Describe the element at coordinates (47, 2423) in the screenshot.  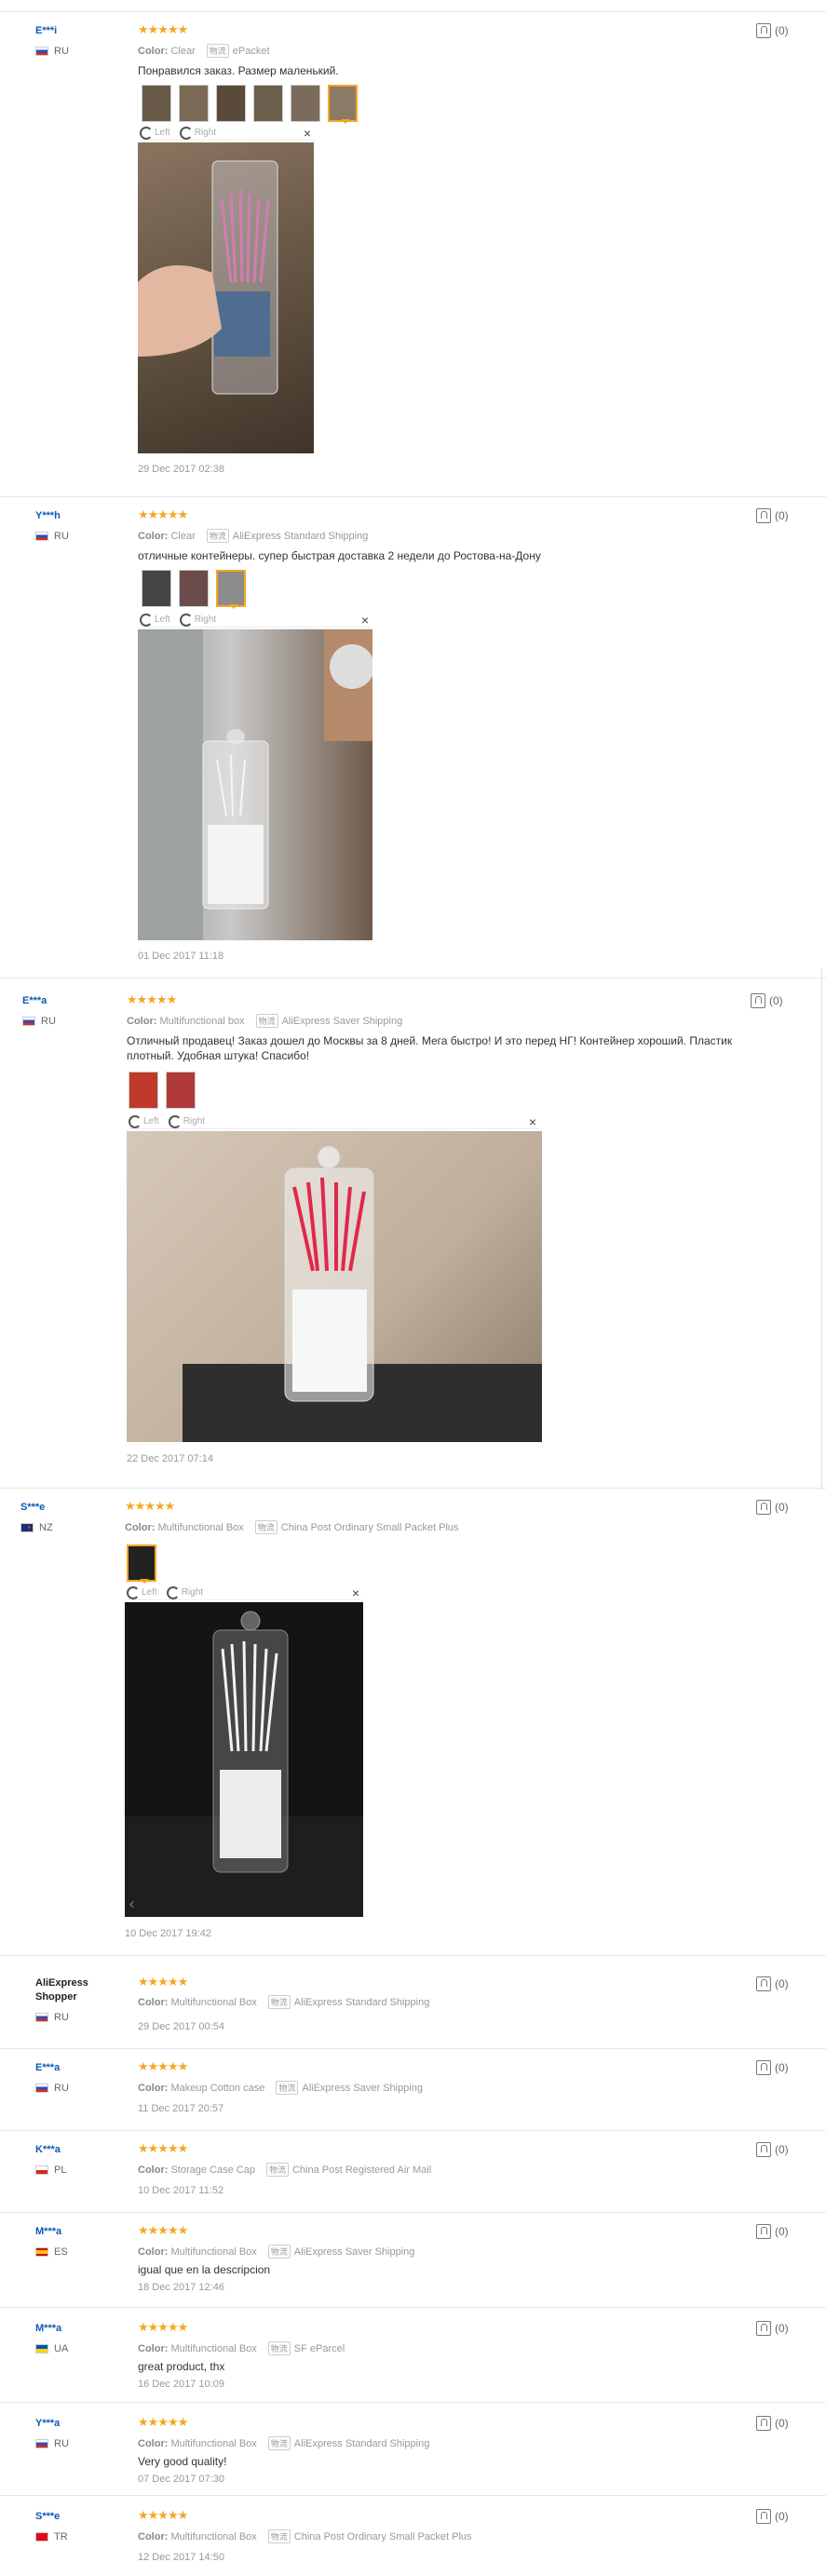
I see `reviewer-name: Y***a` at that location.